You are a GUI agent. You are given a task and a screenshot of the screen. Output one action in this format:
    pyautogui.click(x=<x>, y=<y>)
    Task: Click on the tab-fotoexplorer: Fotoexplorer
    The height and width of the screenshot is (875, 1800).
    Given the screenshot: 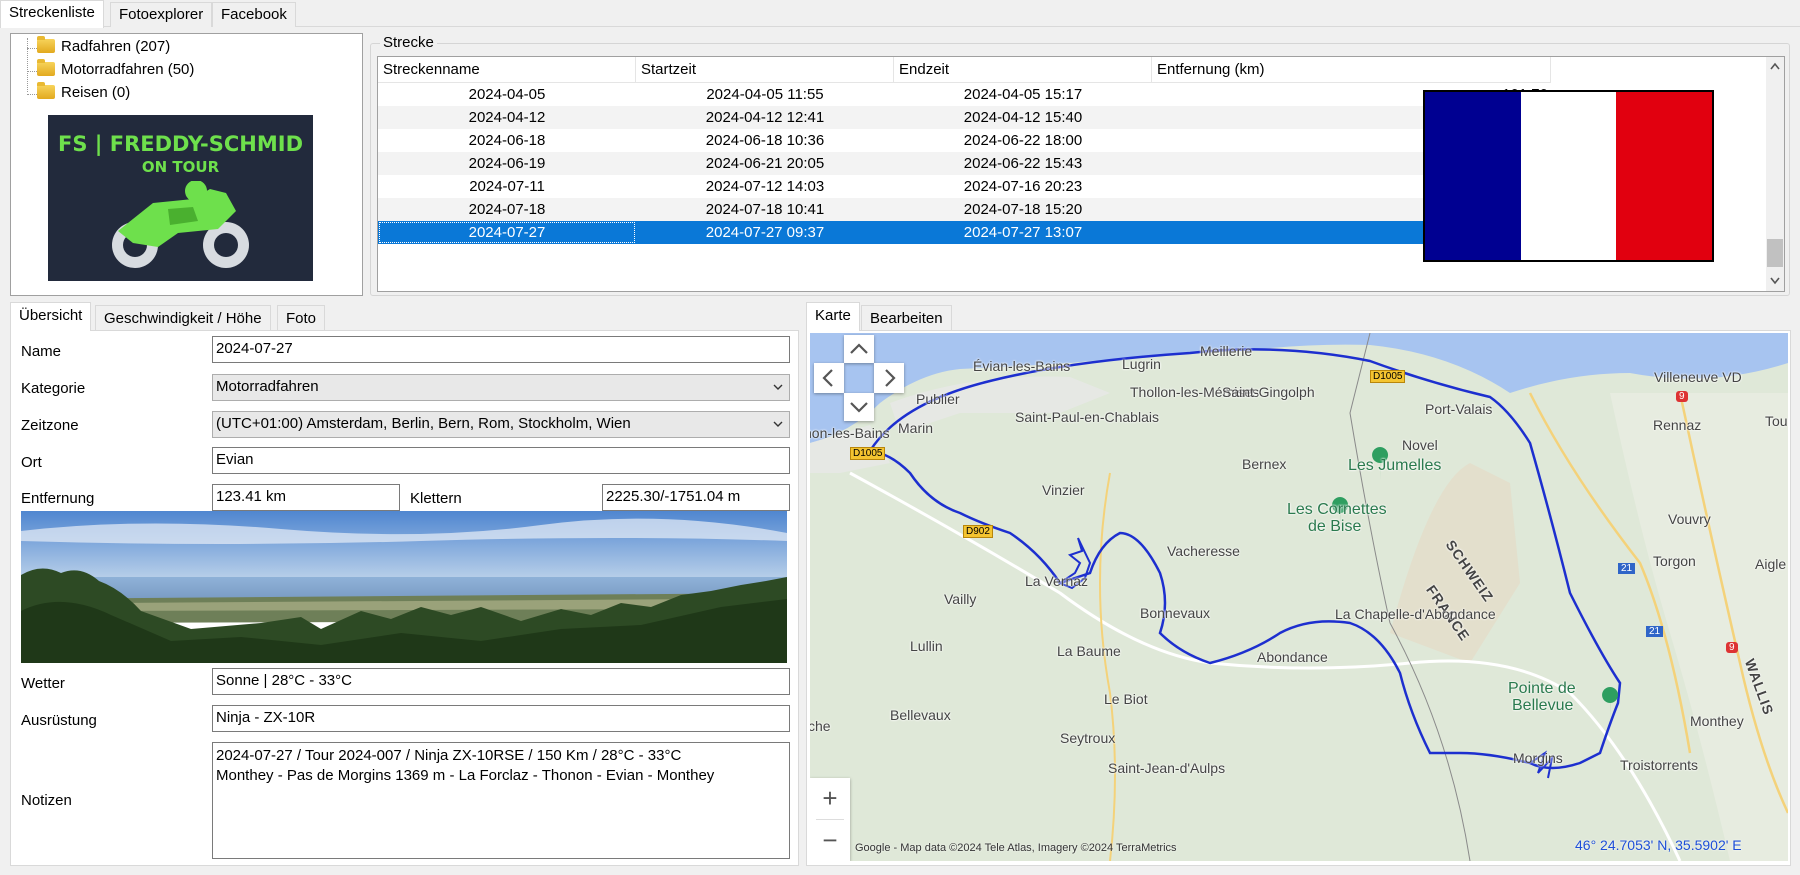 What is the action you would take?
    pyautogui.click(x=161, y=14)
    